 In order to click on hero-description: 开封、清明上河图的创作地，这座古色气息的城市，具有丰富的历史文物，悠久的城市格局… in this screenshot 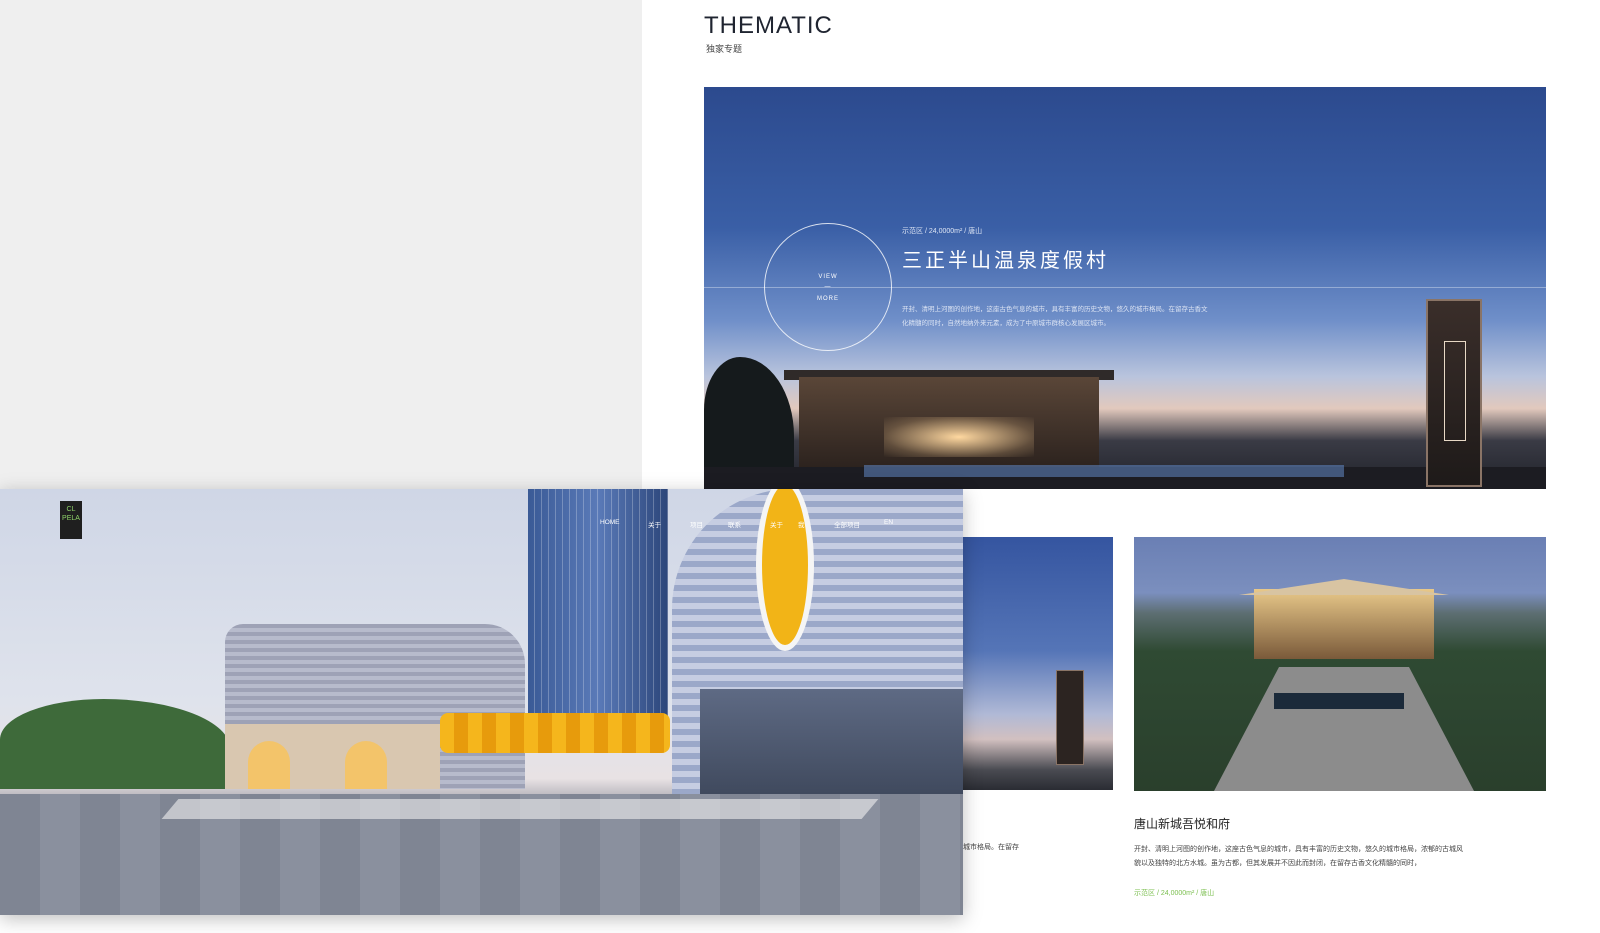, I will do `click(1055, 316)`.